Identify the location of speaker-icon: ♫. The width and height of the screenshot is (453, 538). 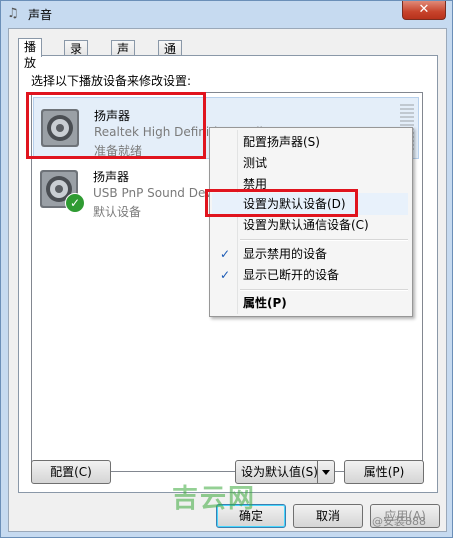
(13, 13).